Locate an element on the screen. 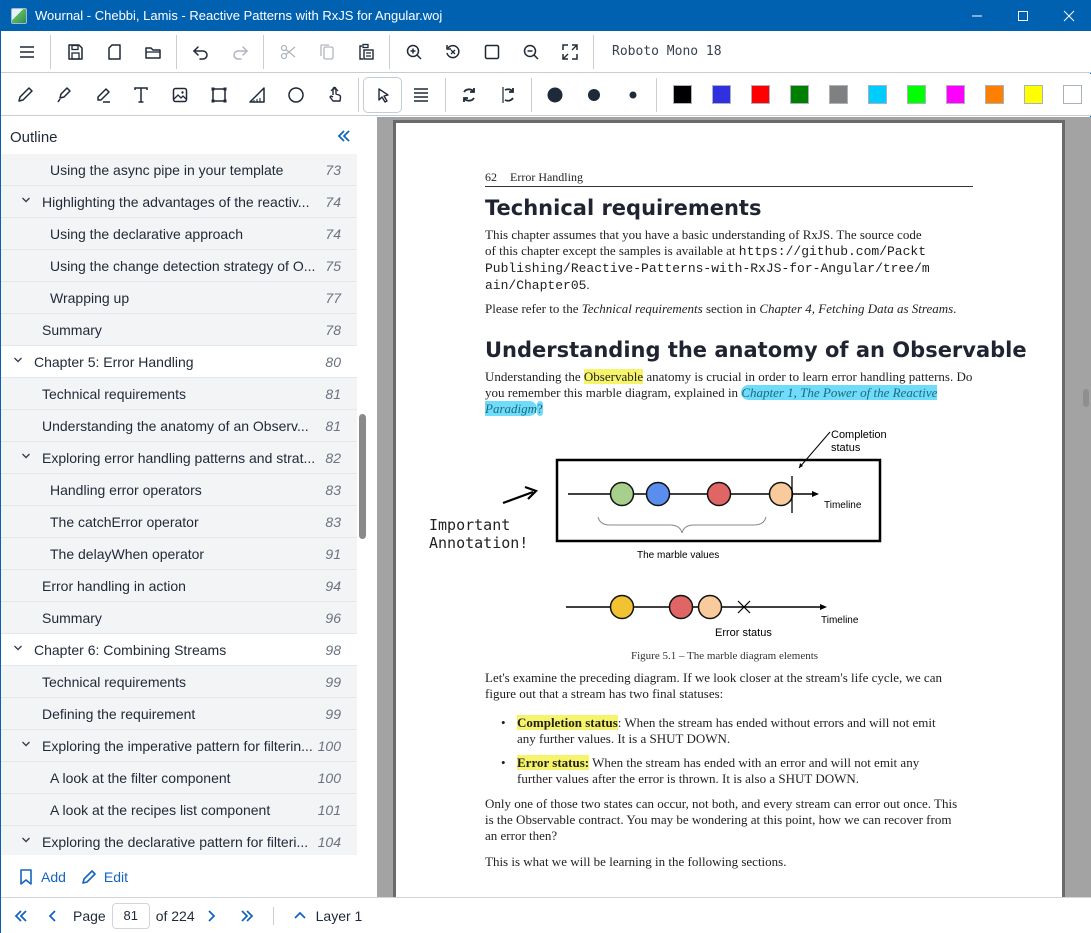 Image resolution: width=1091 pixels, height=933 pixels. copy-button is located at coordinates (326, 52).